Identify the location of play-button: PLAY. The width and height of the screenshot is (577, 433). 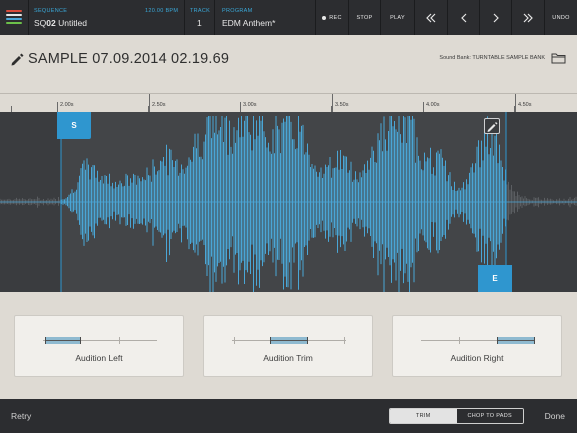
(397, 17).